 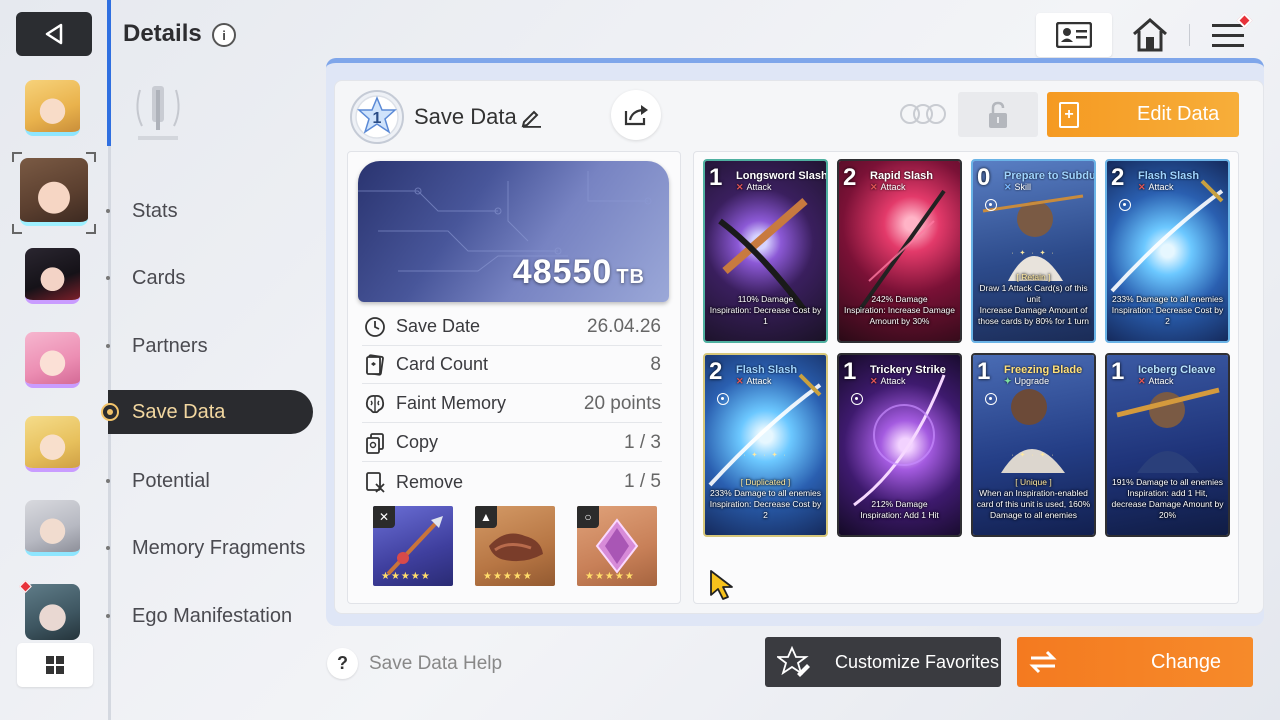 What do you see at coordinates (375, 364) in the screenshot?
I see `card-count-icon` at bounding box center [375, 364].